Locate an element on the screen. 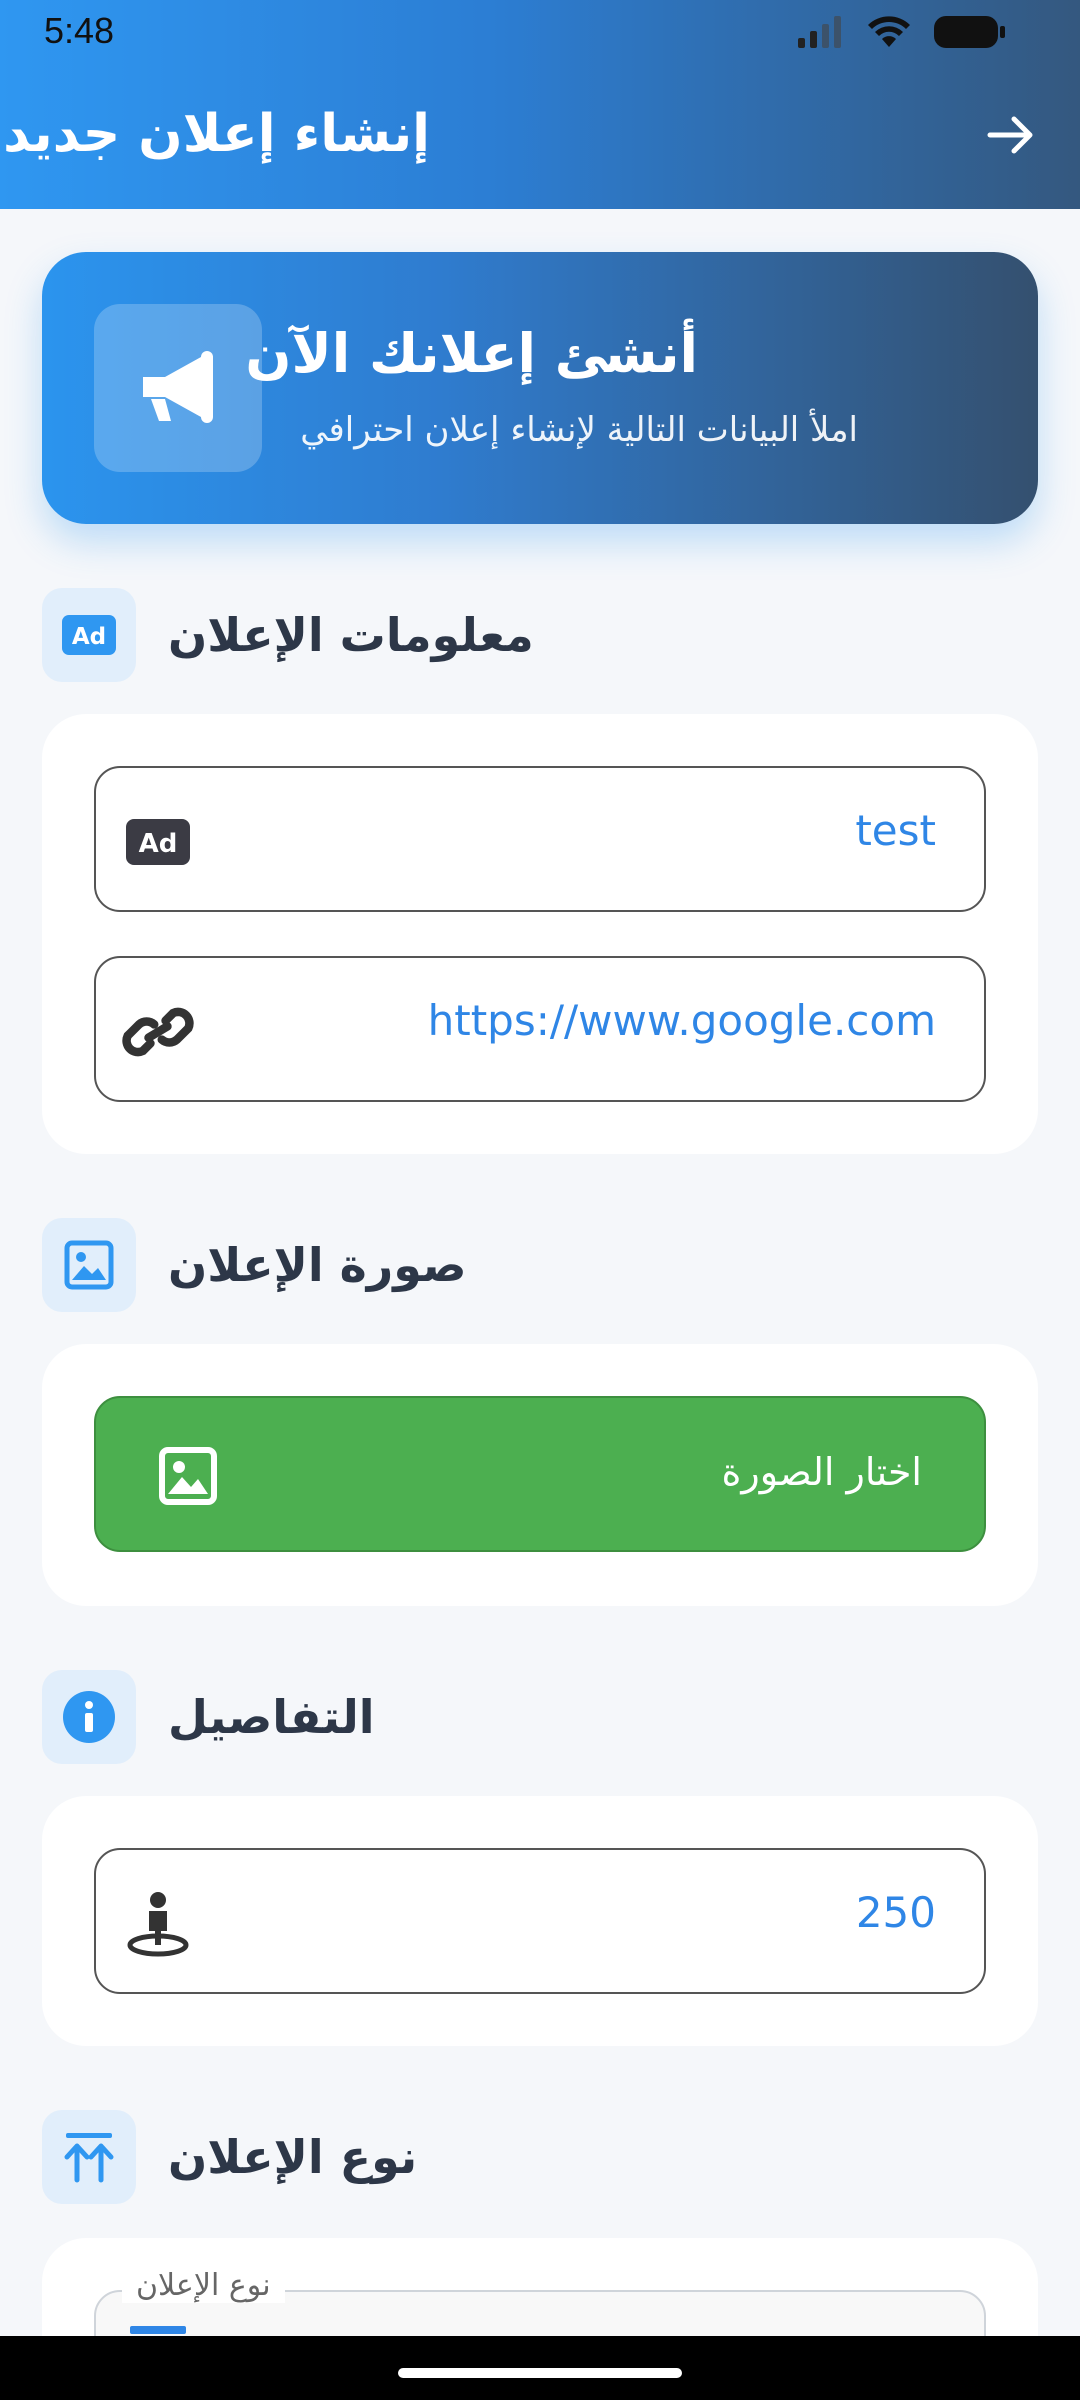  page-title: إنشاء إعلان جديد is located at coordinates (216, 134).